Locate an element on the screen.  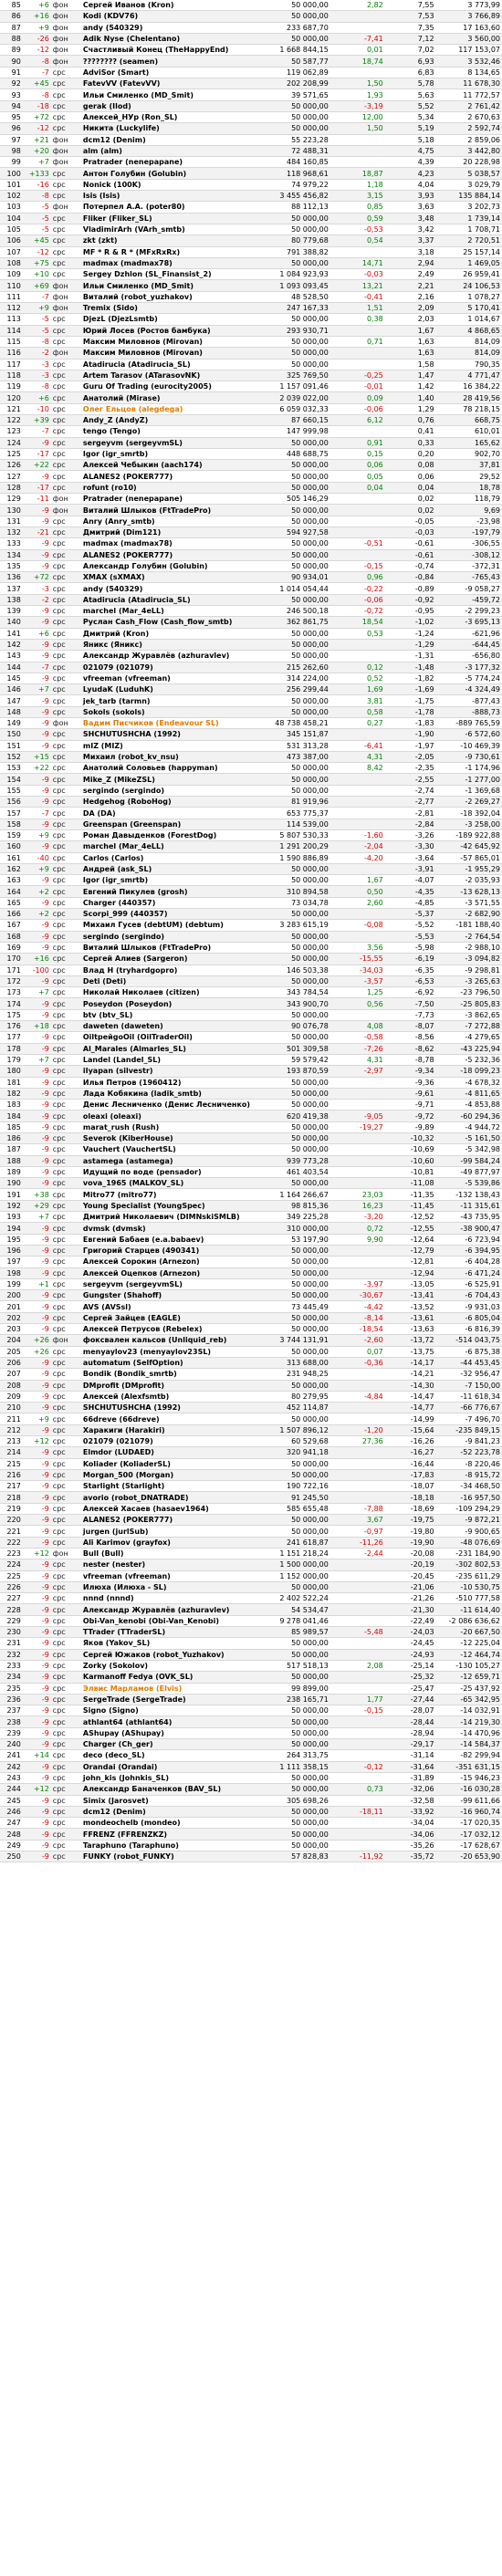
participant-name-link: Яков (Yakov_SL) is located at coordinates (169, 1643).